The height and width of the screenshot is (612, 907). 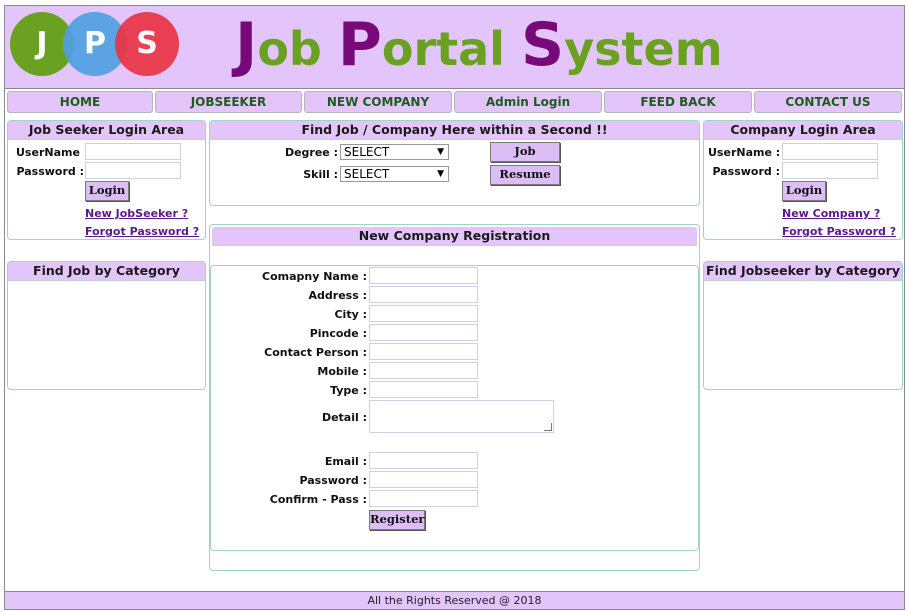 I want to click on company-forgot-password-link: Forgot Password ?, so click(x=839, y=231).